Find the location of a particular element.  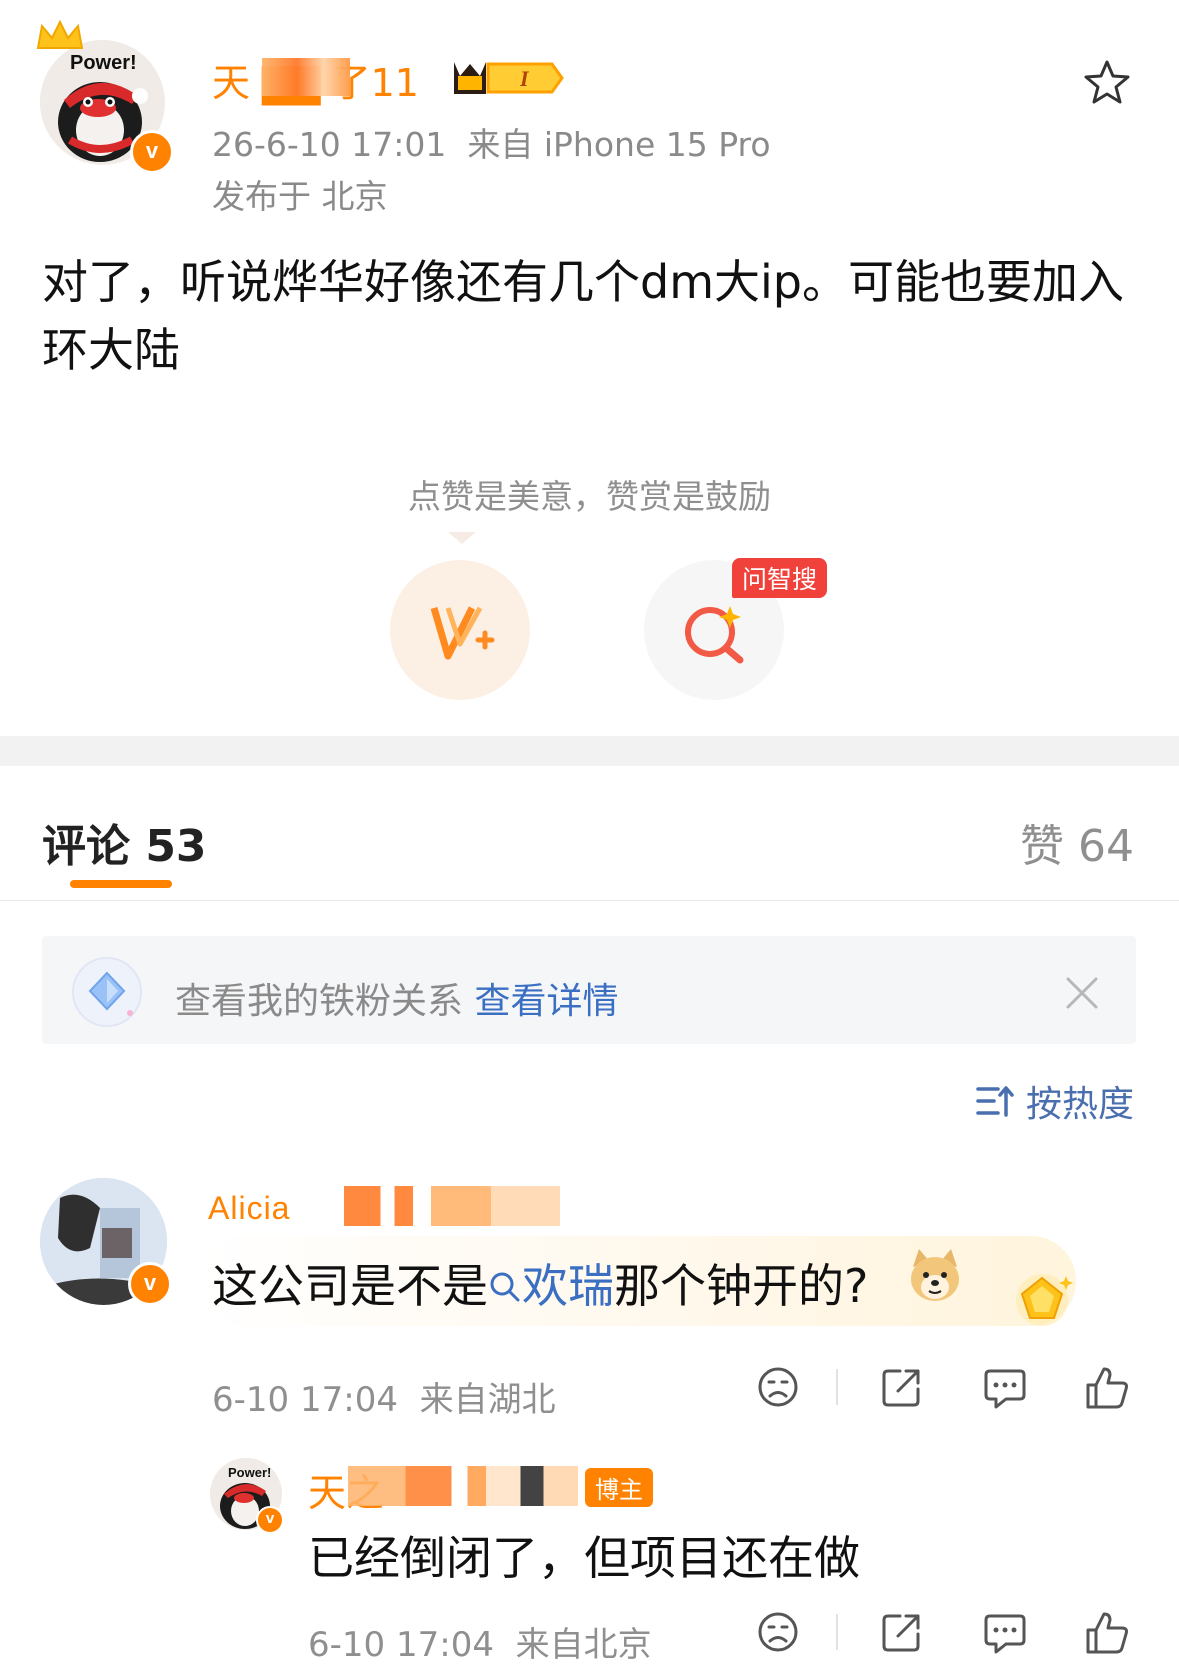

reward-button is located at coordinates (460, 630).